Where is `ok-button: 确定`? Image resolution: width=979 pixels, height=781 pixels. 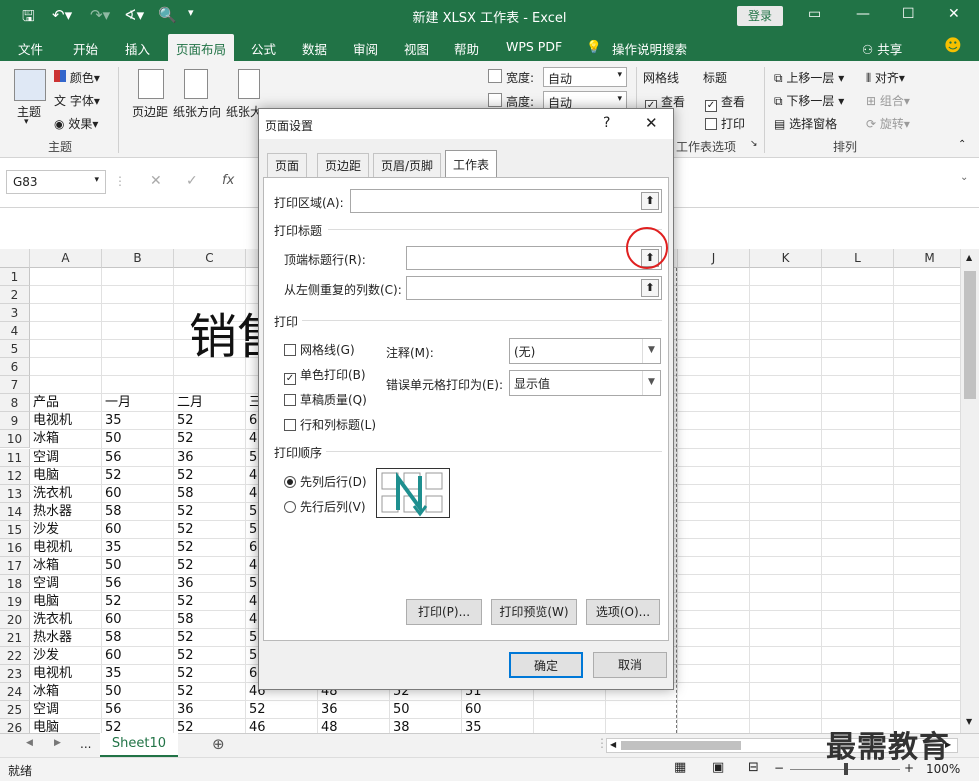 ok-button: 确定 is located at coordinates (546, 665).